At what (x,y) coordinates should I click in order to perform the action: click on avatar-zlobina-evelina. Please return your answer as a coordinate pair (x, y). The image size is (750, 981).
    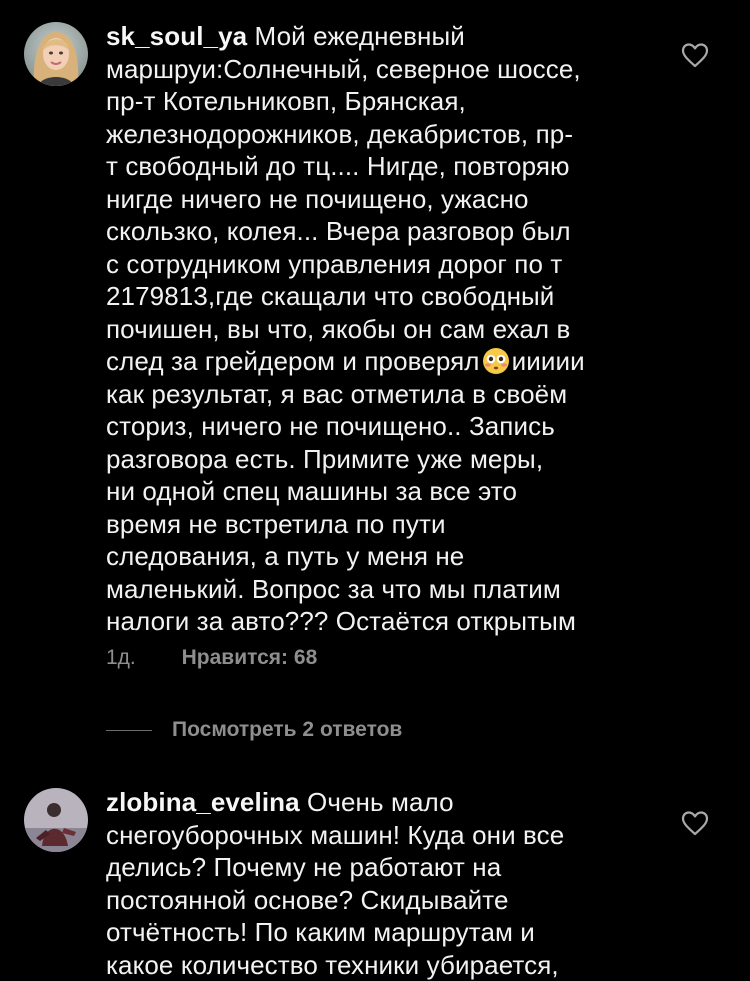
    Looking at the image, I should click on (56, 820).